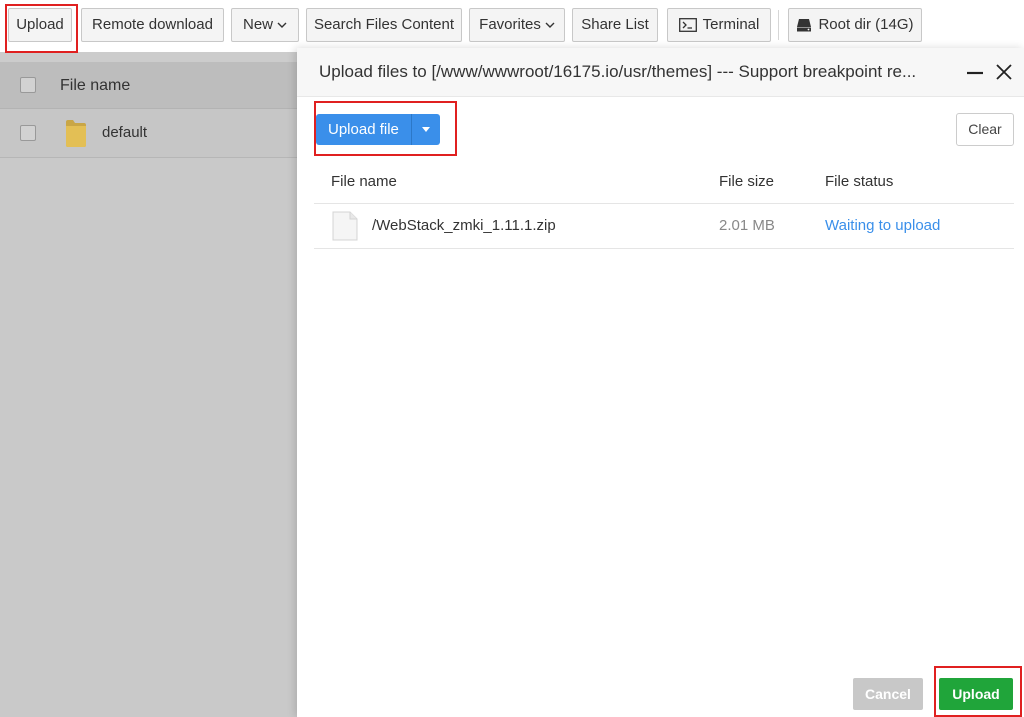  I want to click on root-dir-label: Root dir (14G), so click(866, 24).